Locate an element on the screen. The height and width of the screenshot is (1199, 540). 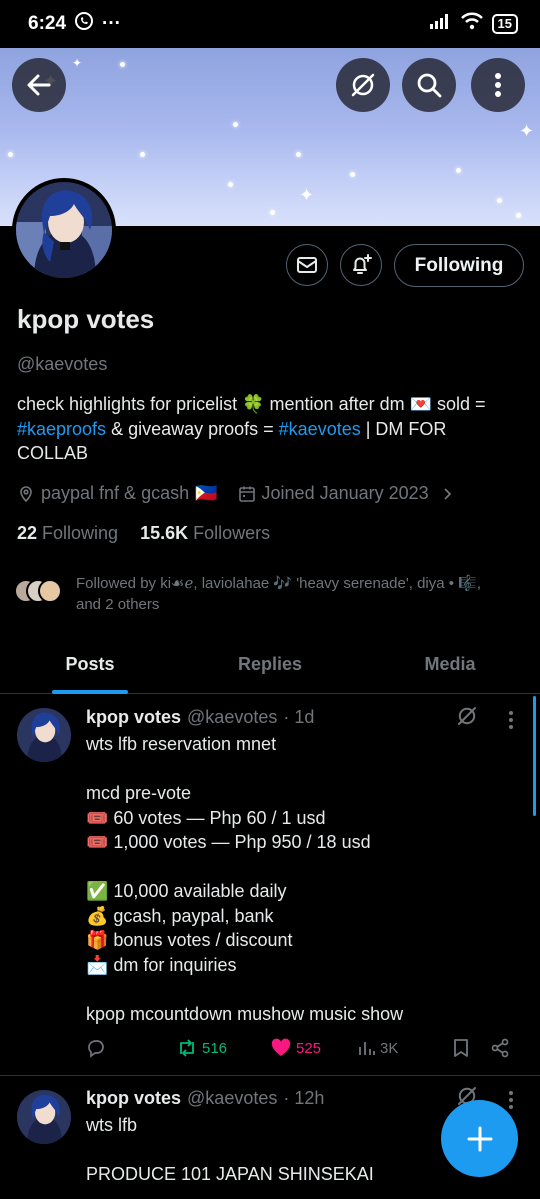
arrow-left-icon is located at coordinates (39, 85).